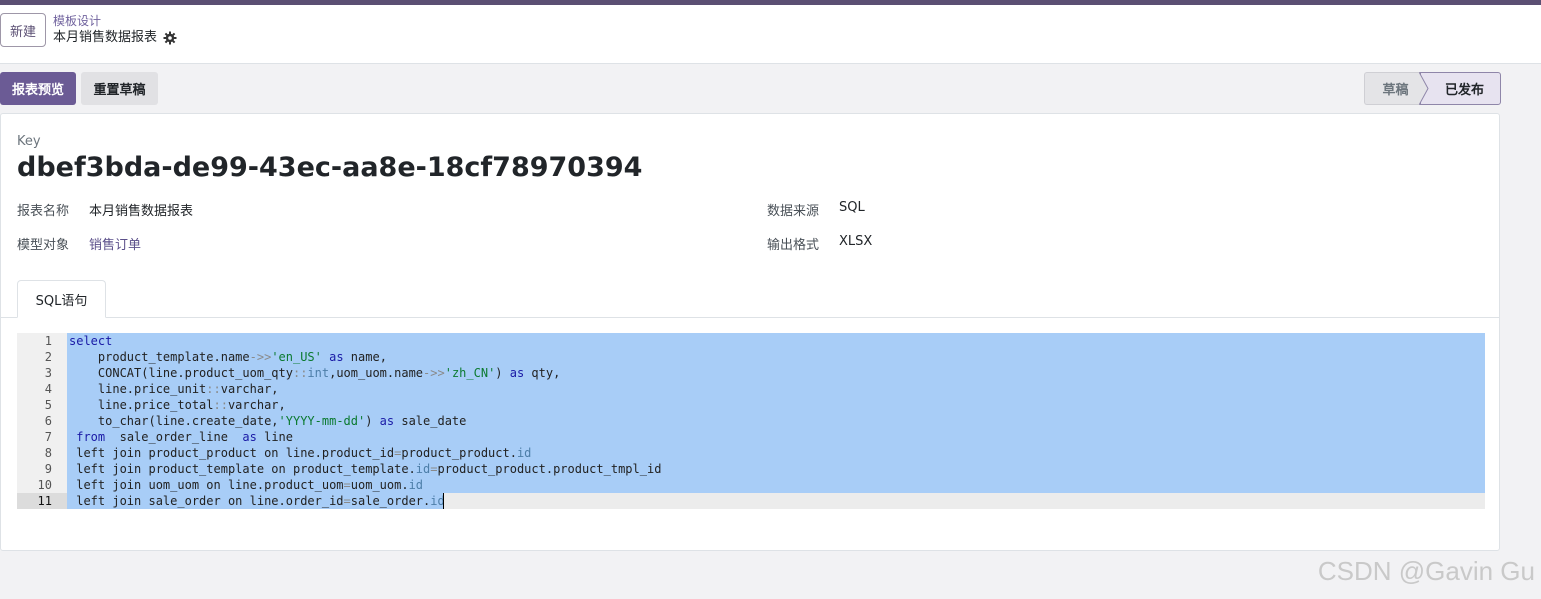 This screenshot has height=599, width=1541. What do you see at coordinates (115, 243) in the screenshot?
I see `model-link: 销售订单` at bounding box center [115, 243].